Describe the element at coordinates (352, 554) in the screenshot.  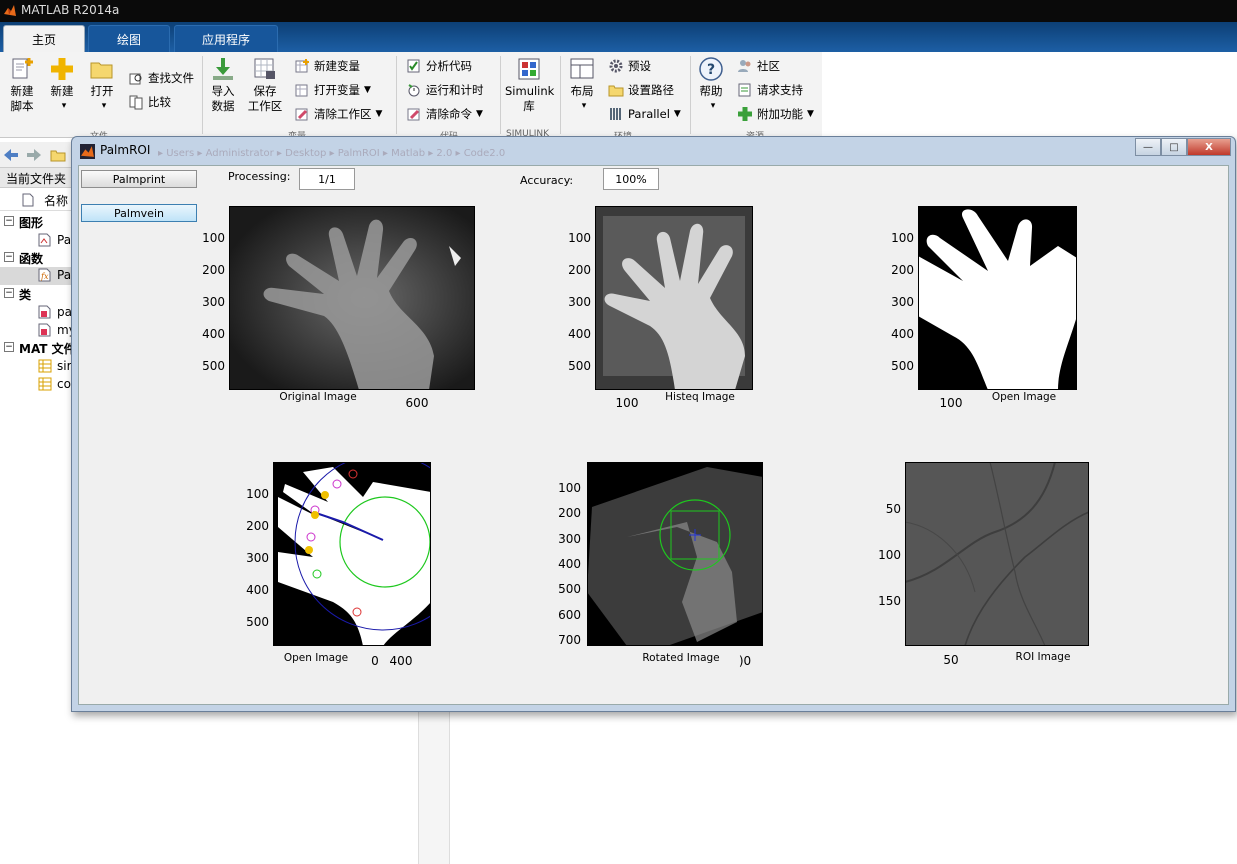
I see `open-image-contour-axes` at that location.